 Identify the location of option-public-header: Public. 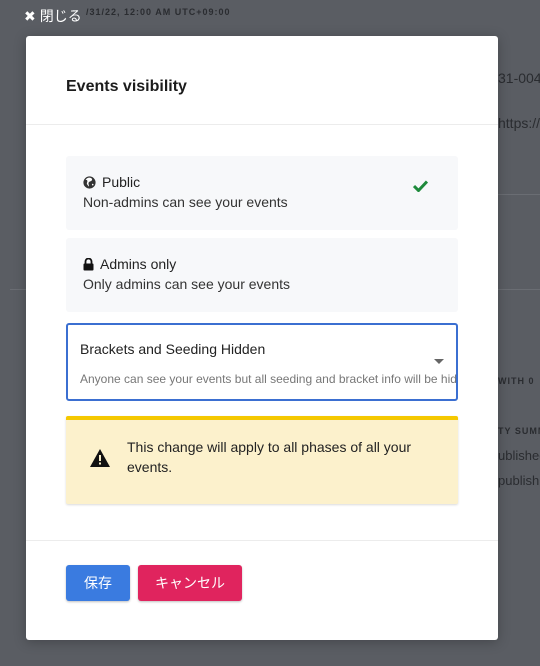
(111, 182).